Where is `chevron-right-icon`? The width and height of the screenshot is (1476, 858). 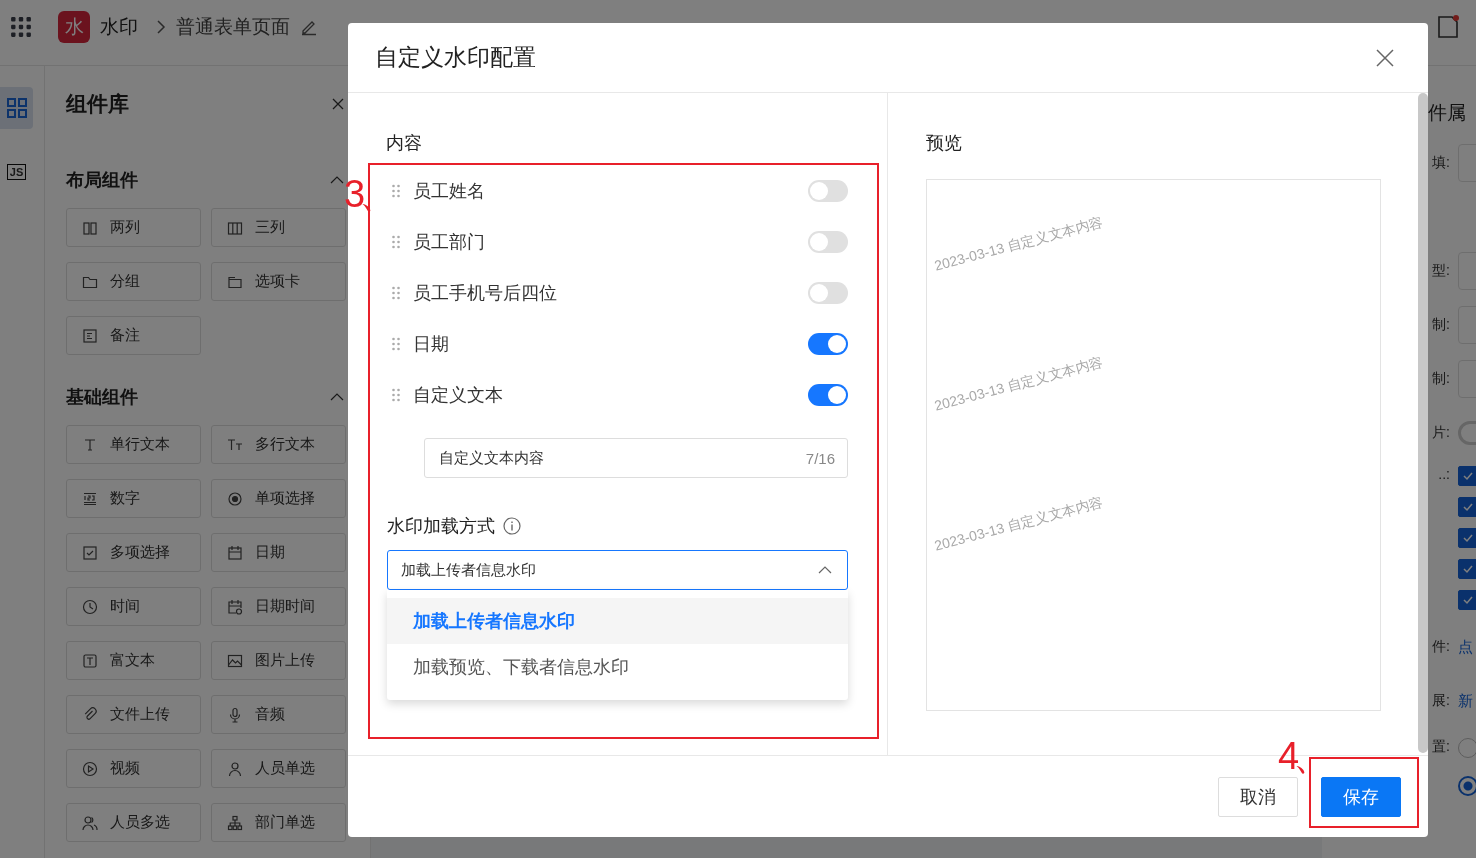 chevron-right-icon is located at coordinates (161, 26).